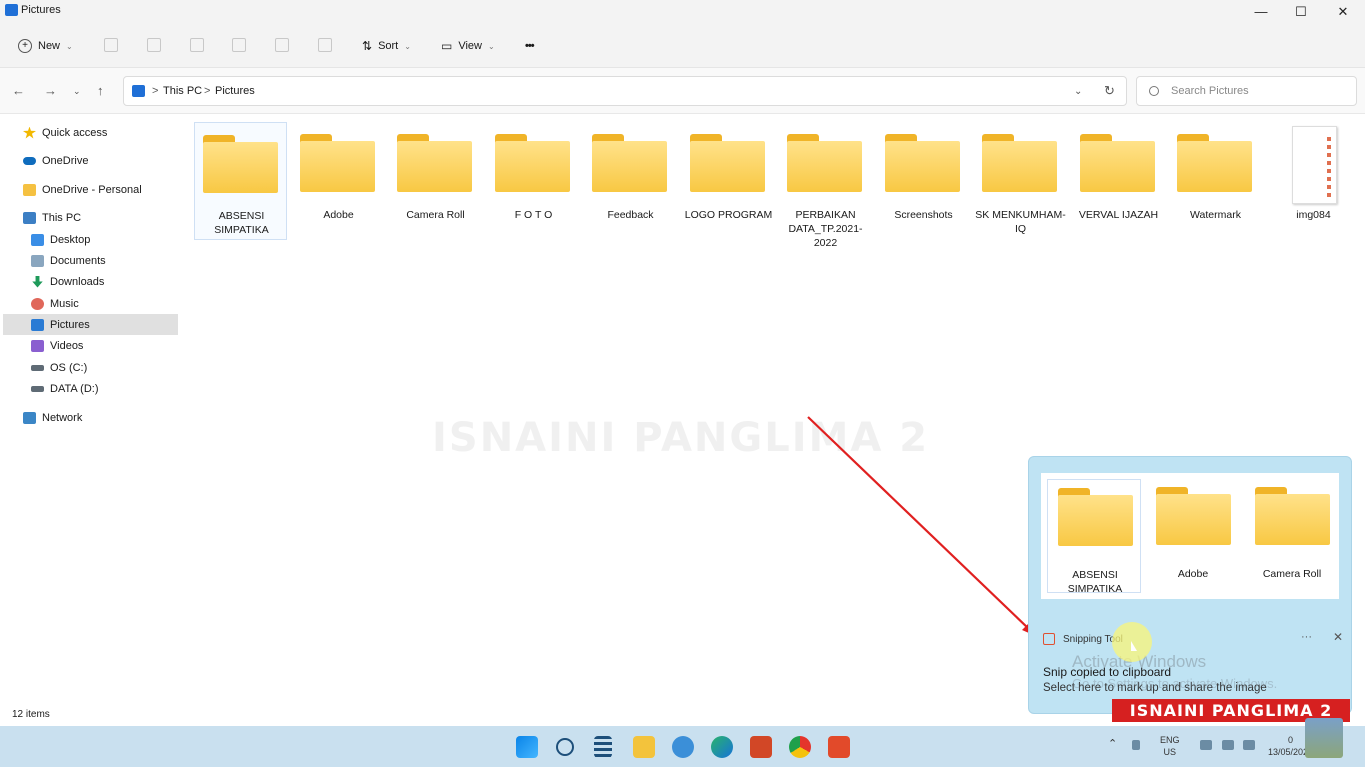 The height and width of the screenshot is (767, 1365). I want to click on folder-tile: F O T O, so click(533, 181).